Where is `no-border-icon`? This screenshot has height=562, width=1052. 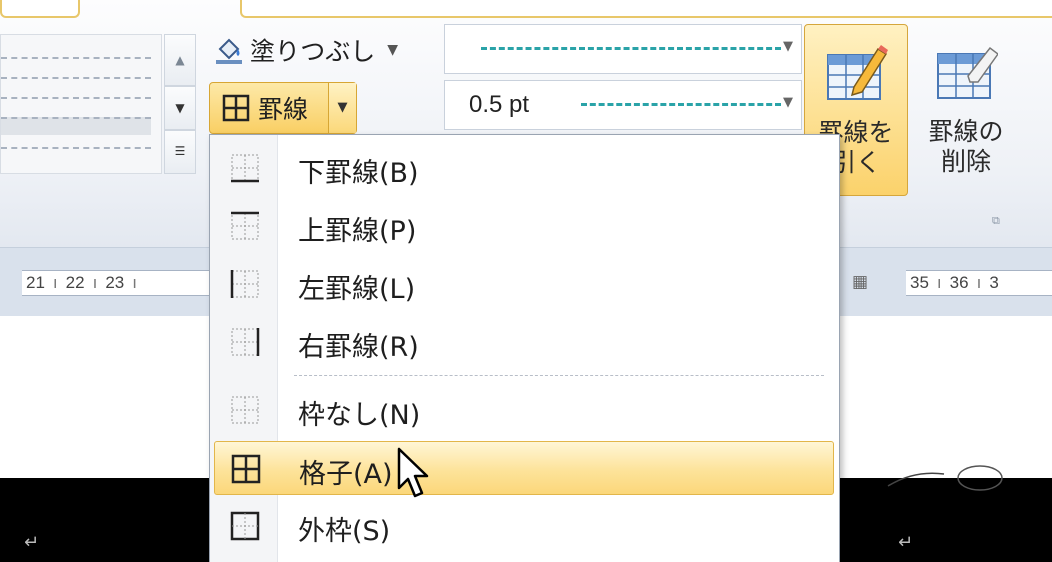
no-border-icon is located at coordinates (245, 410).